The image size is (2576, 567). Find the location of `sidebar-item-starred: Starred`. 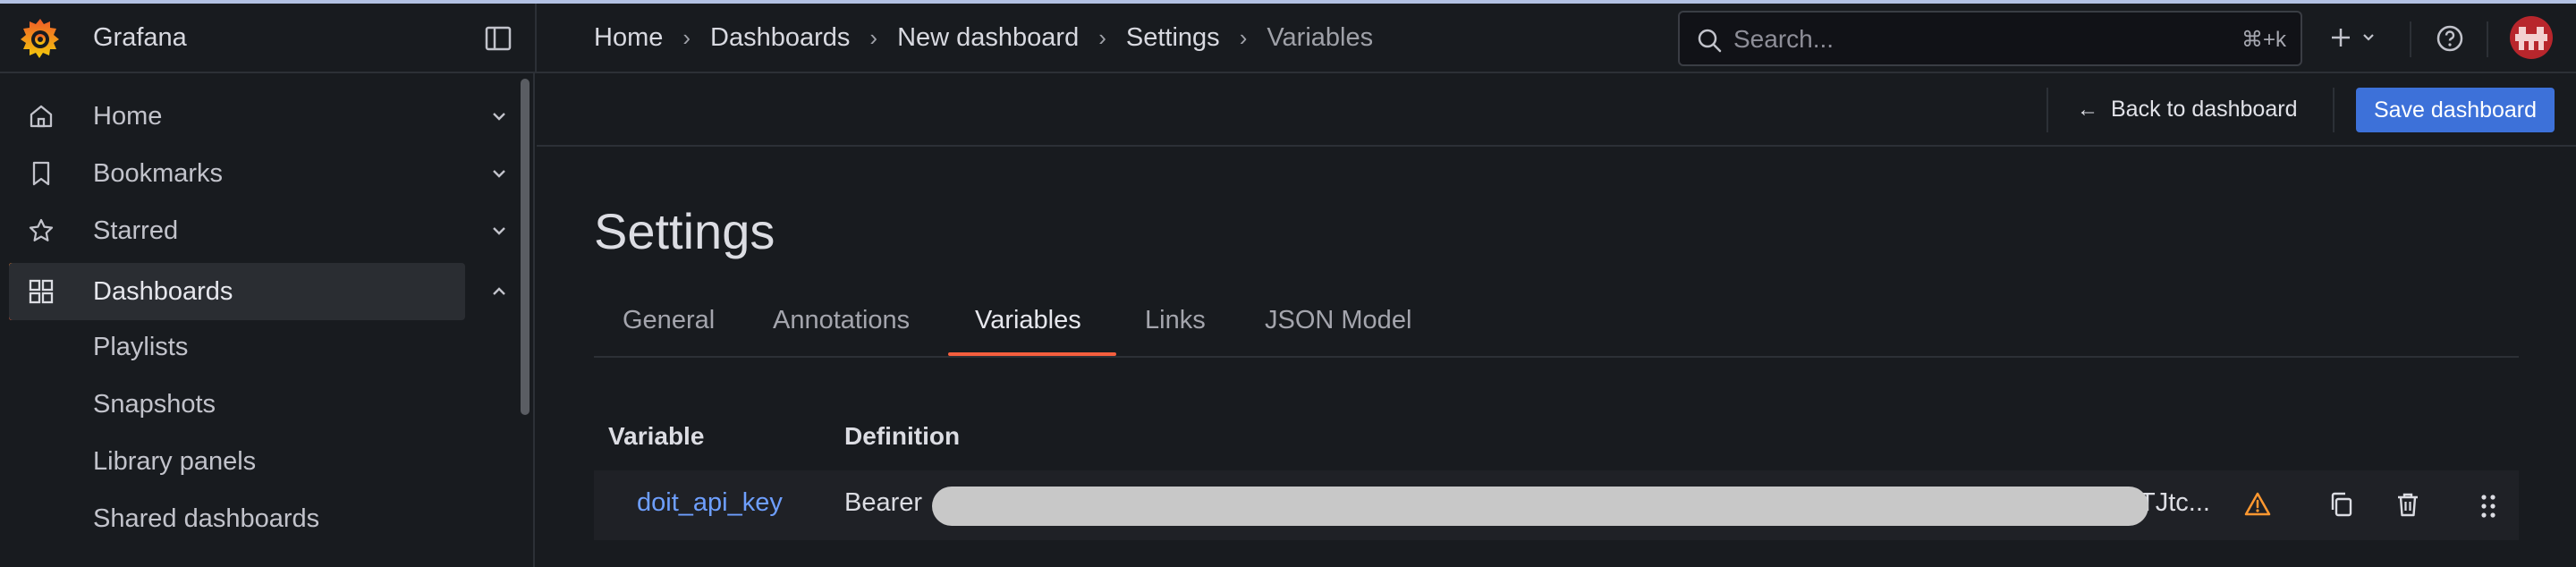

sidebar-item-starred: Starred is located at coordinates (252, 231).